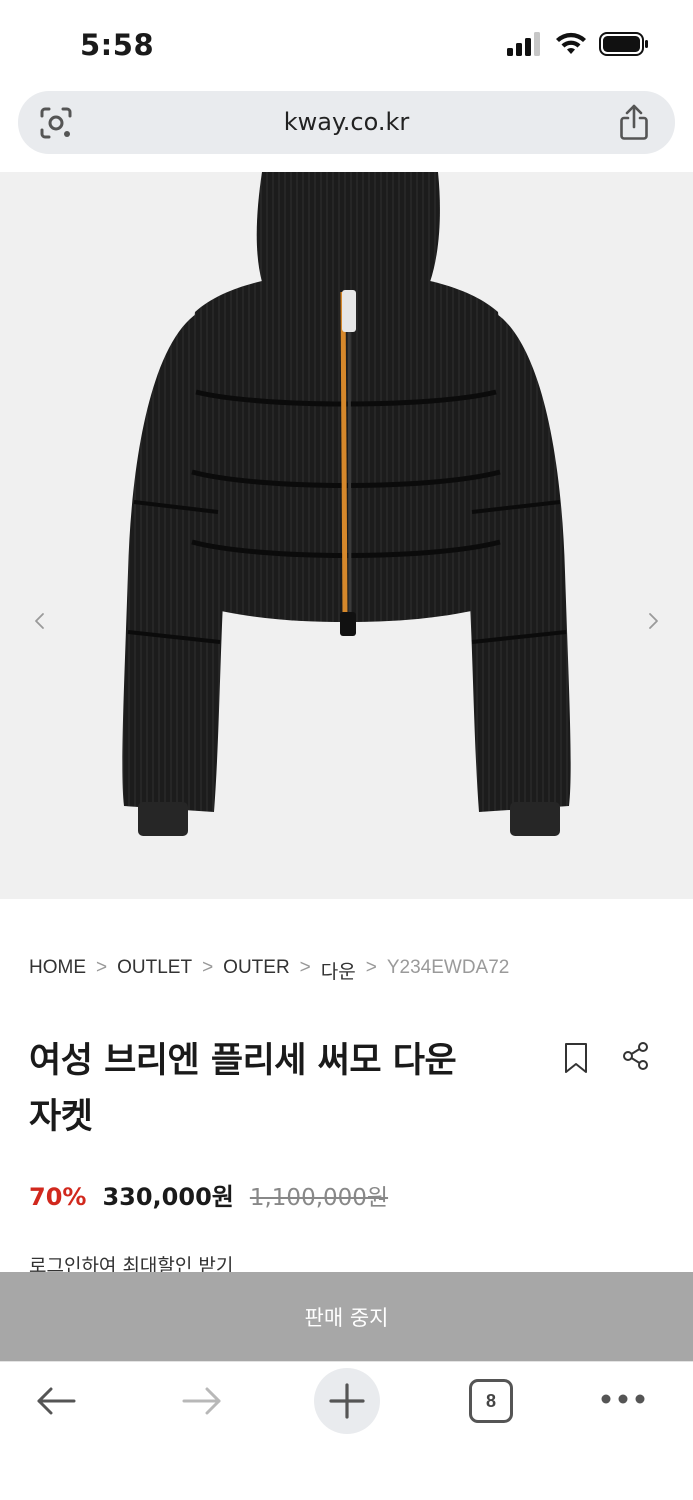 The image size is (693, 1500). Describe the element at coordinates (623, 44) in the screenshot. I see `battery-icon` at that location.